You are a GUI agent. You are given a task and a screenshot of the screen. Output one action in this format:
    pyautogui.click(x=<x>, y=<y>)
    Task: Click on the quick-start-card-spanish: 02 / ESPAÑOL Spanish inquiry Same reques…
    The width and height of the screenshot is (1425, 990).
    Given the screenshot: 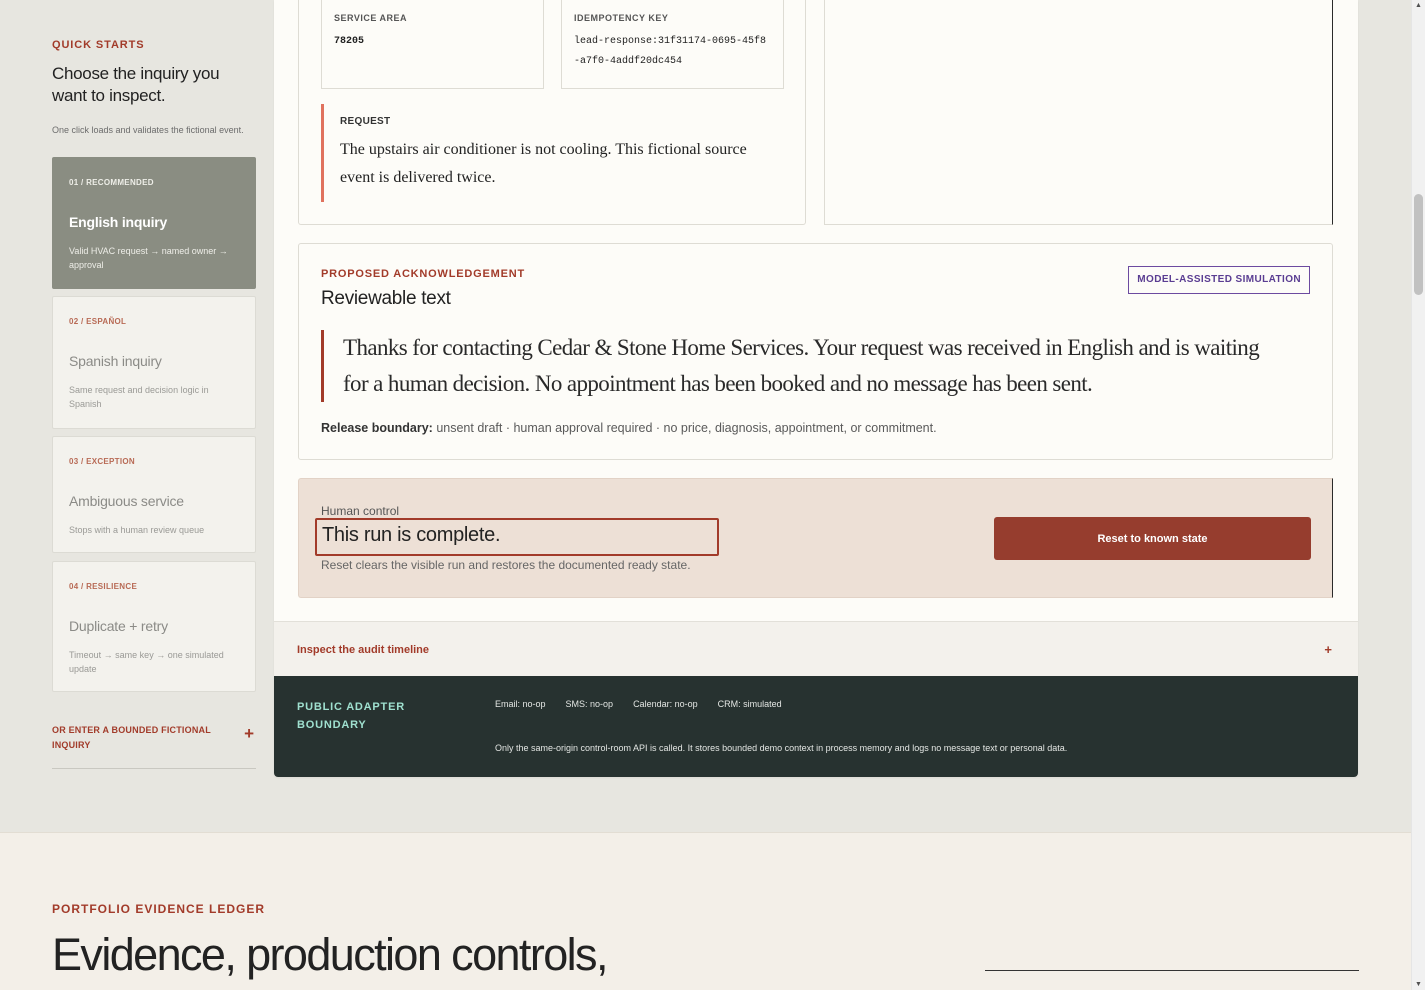 What is the action you would take?
    pyautogui.click(x=154, y=362)
    